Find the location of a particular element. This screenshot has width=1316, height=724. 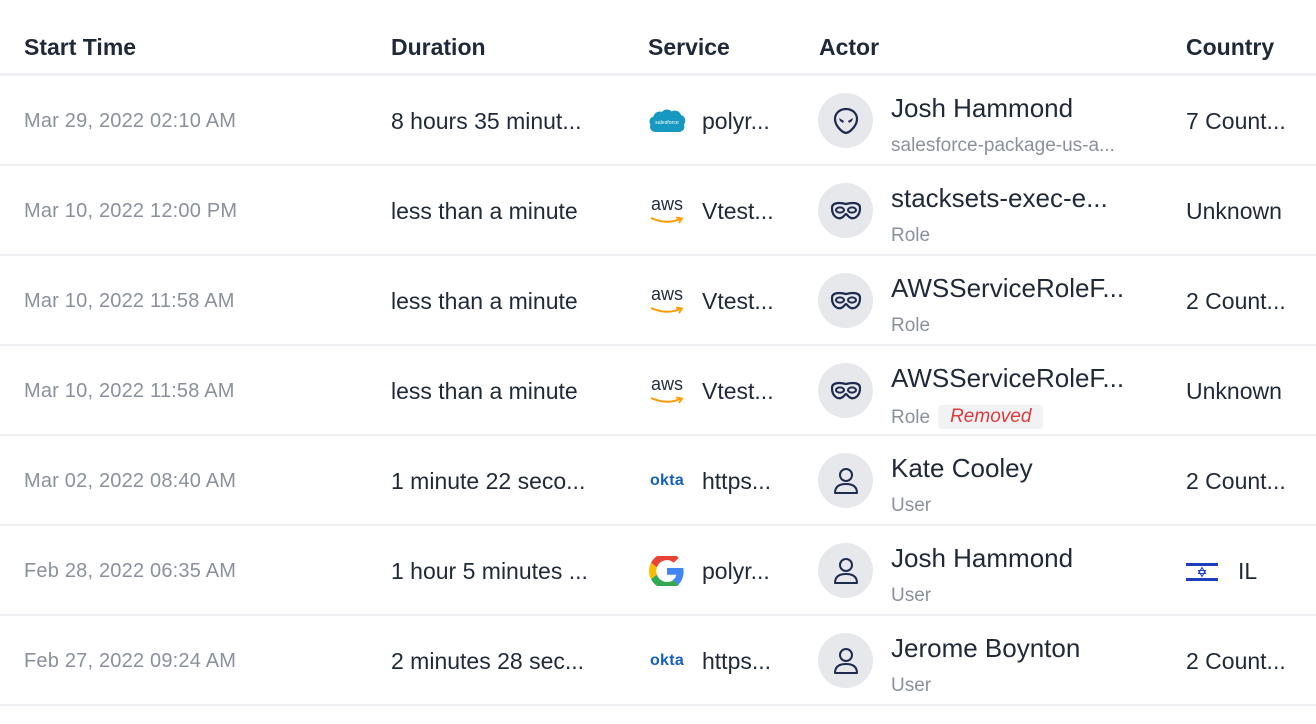

column-header-service: Service is located at coordinates (689, 47).